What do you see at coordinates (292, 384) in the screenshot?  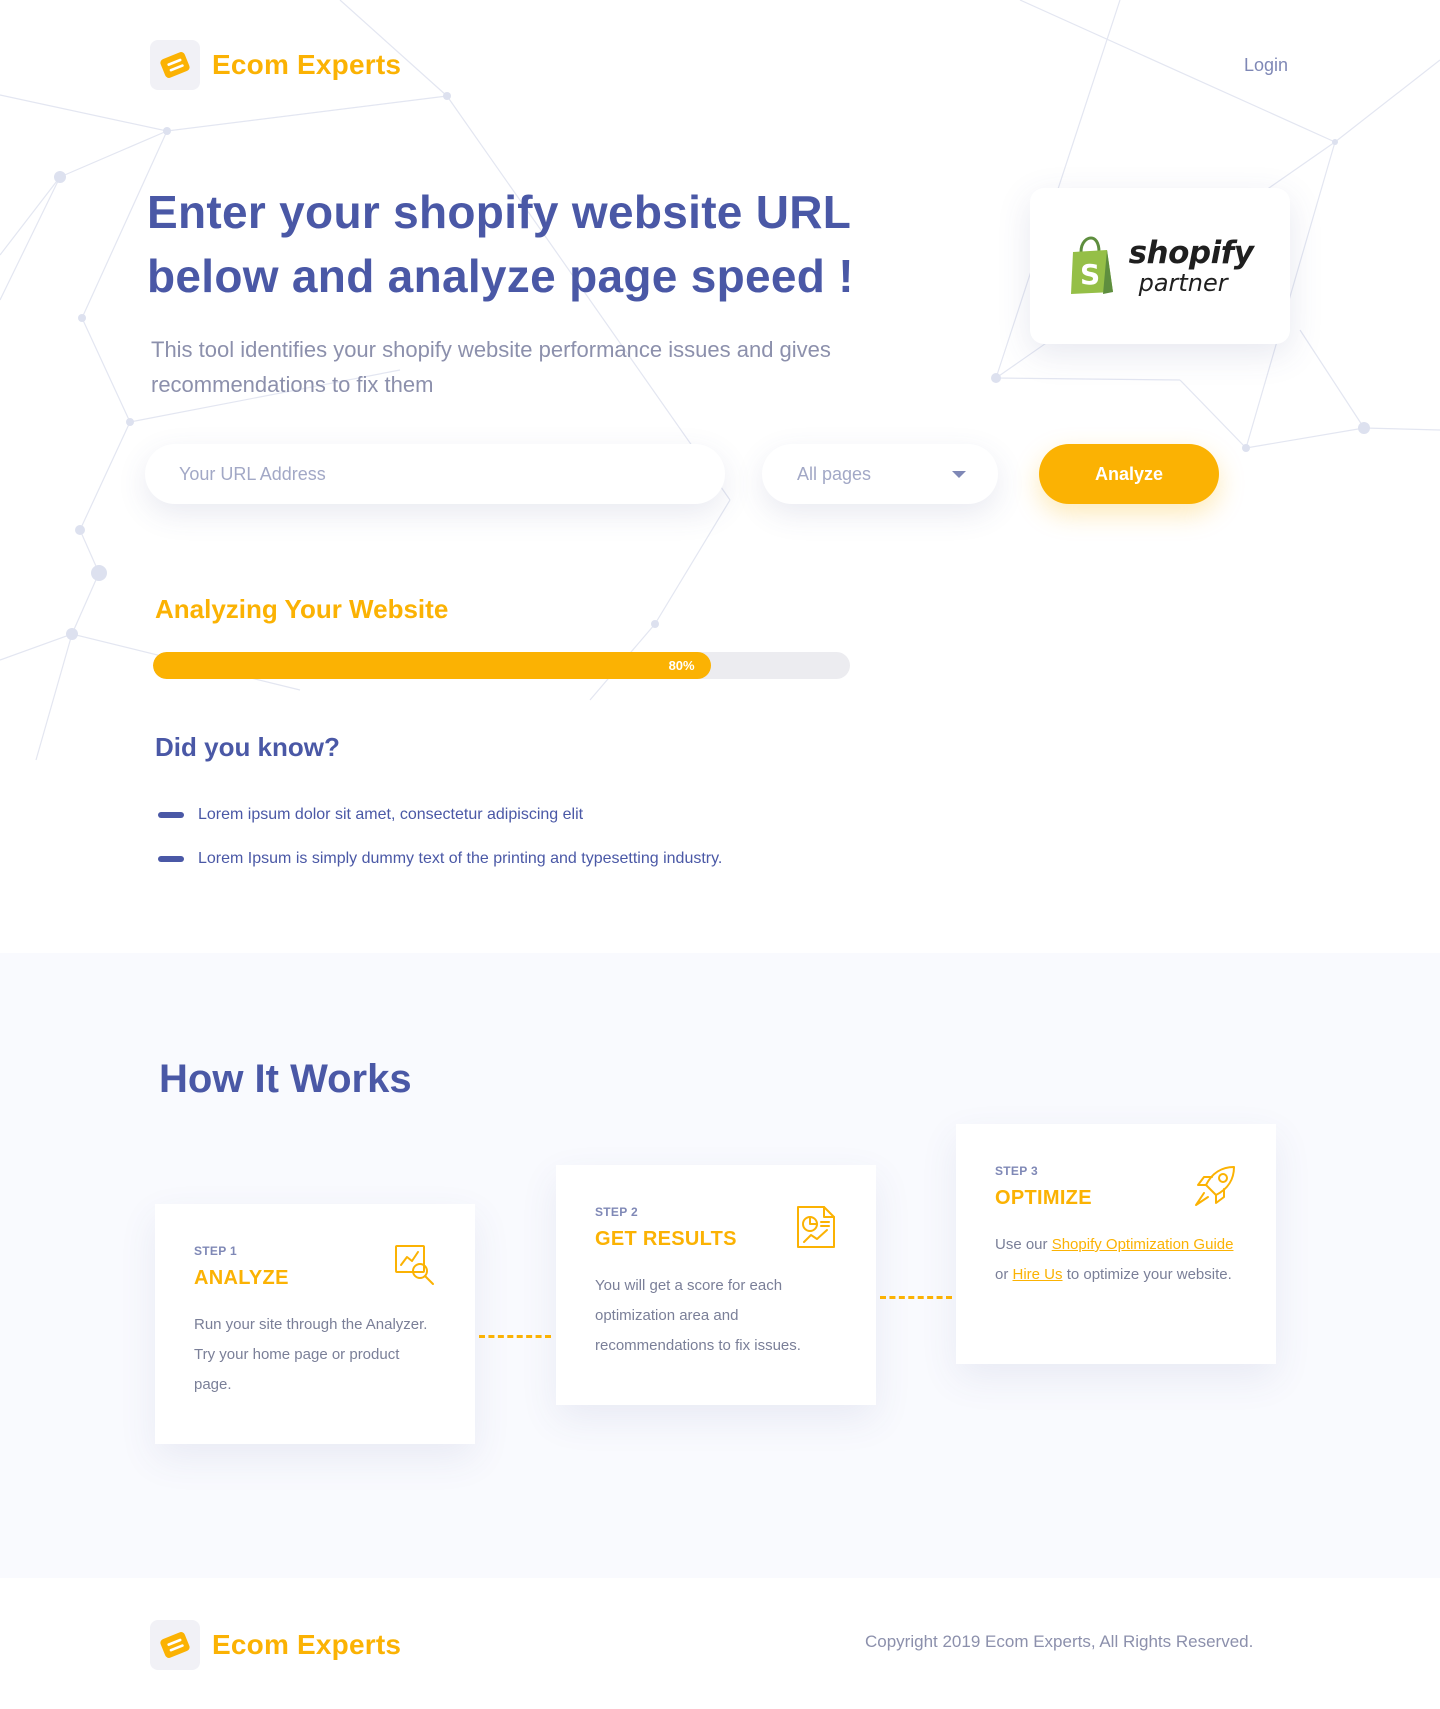 I see `hero-subtitle-line-2: recommendations to fix them` at bounding box center [292, 384].